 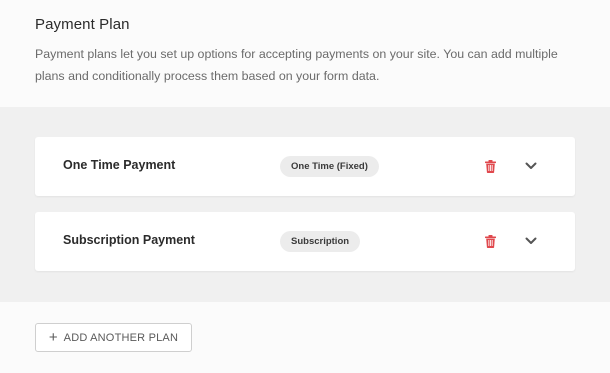 What do you see at coordinates (129, 240) in the screenshot?
I see `plan-name: Subscription Payment` at bounding box center [129, 240].